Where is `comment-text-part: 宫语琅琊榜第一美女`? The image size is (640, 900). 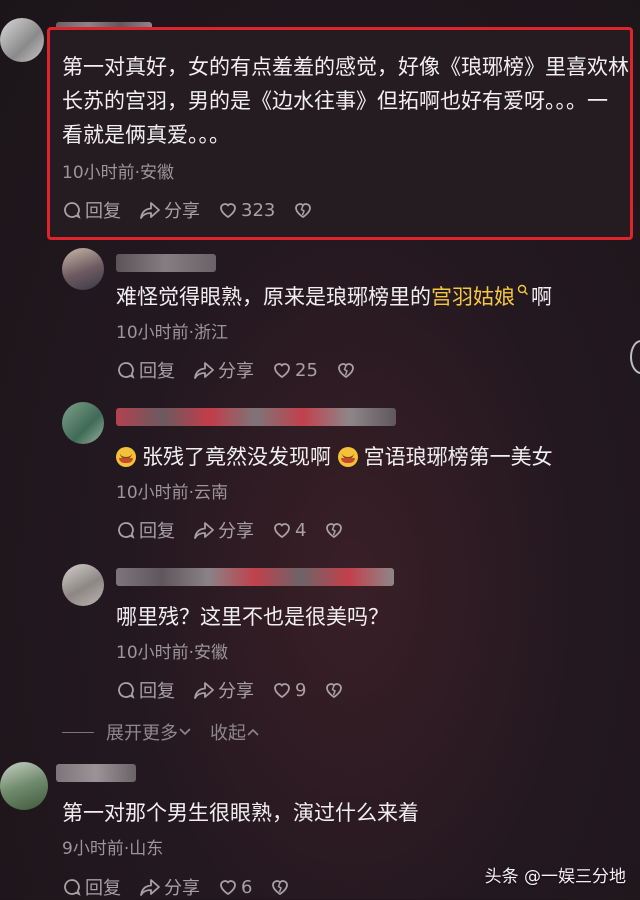
comment-text-part: 宫语琅琊榜第一美女 is located at coordinates (458, 457).